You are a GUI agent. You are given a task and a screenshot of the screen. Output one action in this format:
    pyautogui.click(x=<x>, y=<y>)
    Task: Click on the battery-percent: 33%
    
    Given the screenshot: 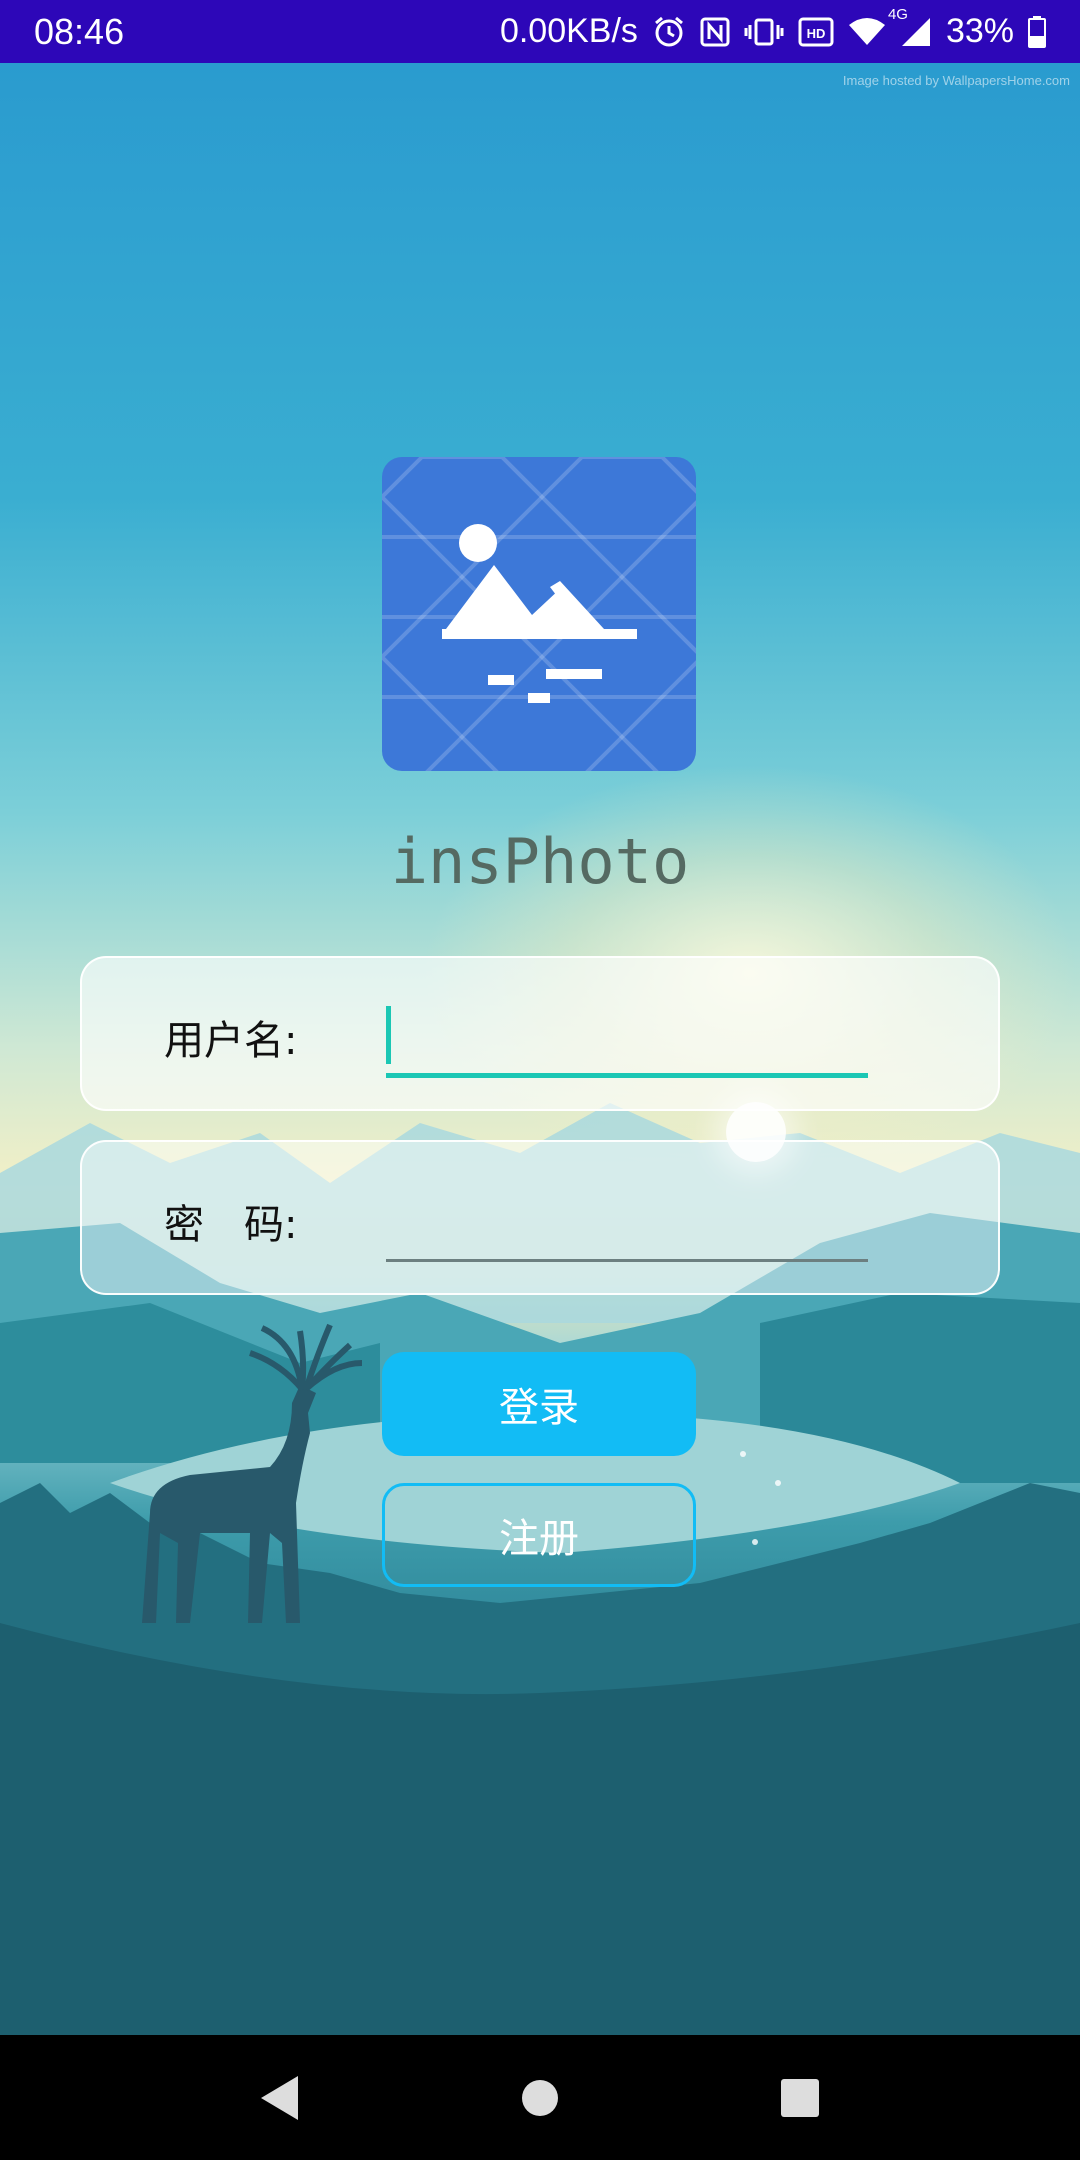 What is the action you would take?
    pyautogui.click(x=979, y=31)
    